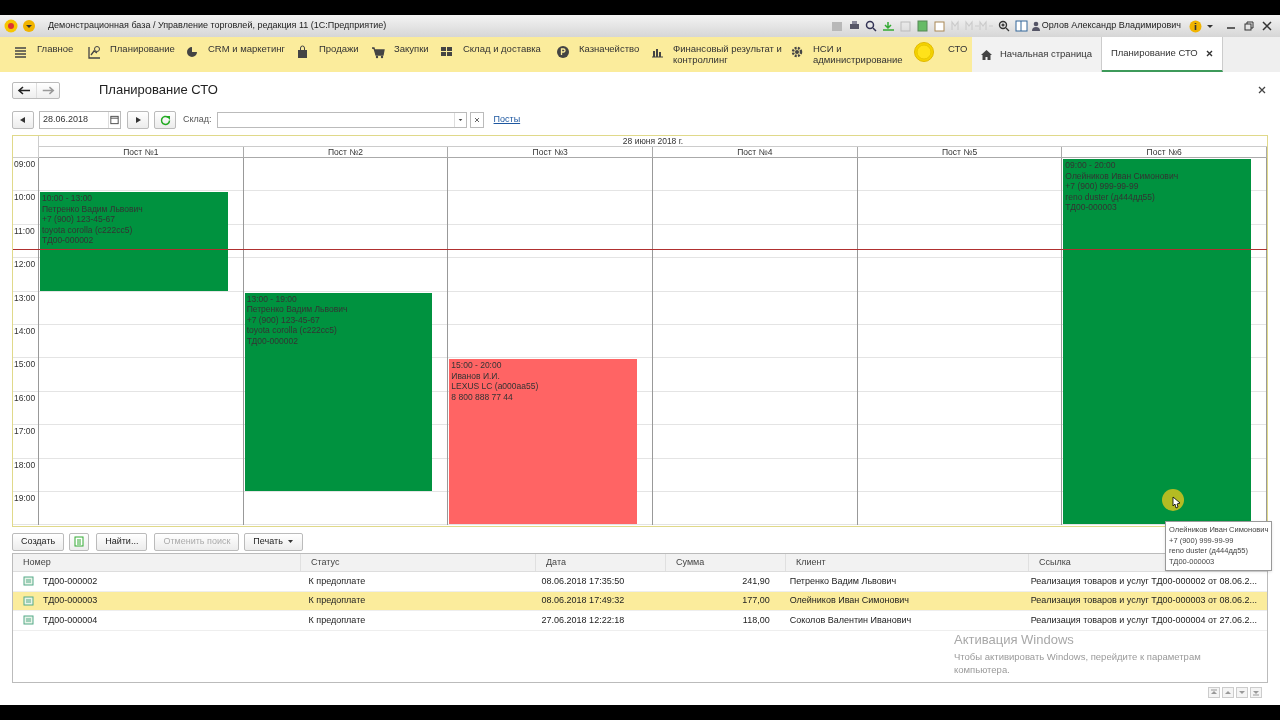 This screenshot has height=720, width=1280. I want to click on column-header: Клиент, so click(907, 562).